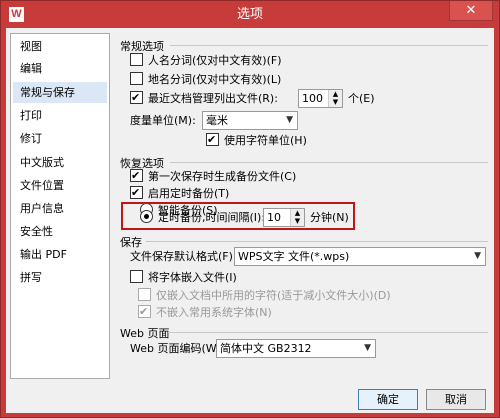 This screenshot has width=500, height=418. What do you see at coordinates (266, 348) in the screenshot?
I see `web-encoding-value: 简体中文 GB2312` at bounding box center [266, 348].